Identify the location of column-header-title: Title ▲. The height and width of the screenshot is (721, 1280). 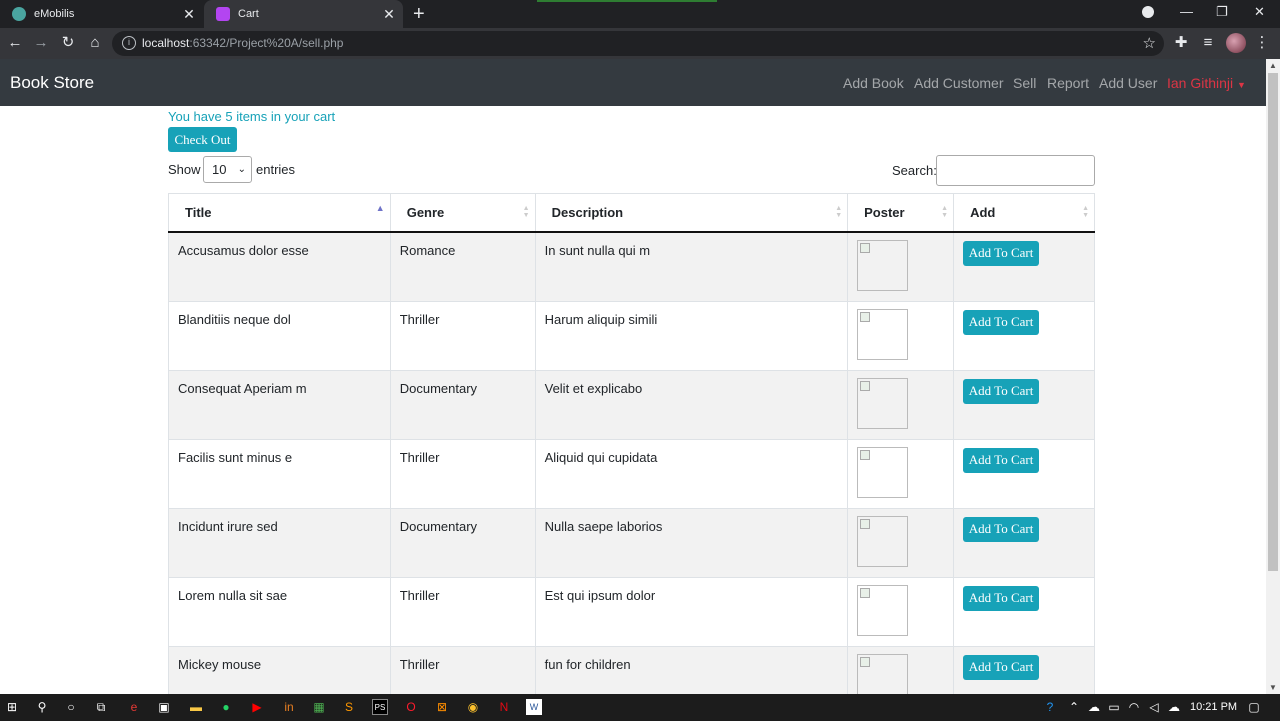
(279, 213).